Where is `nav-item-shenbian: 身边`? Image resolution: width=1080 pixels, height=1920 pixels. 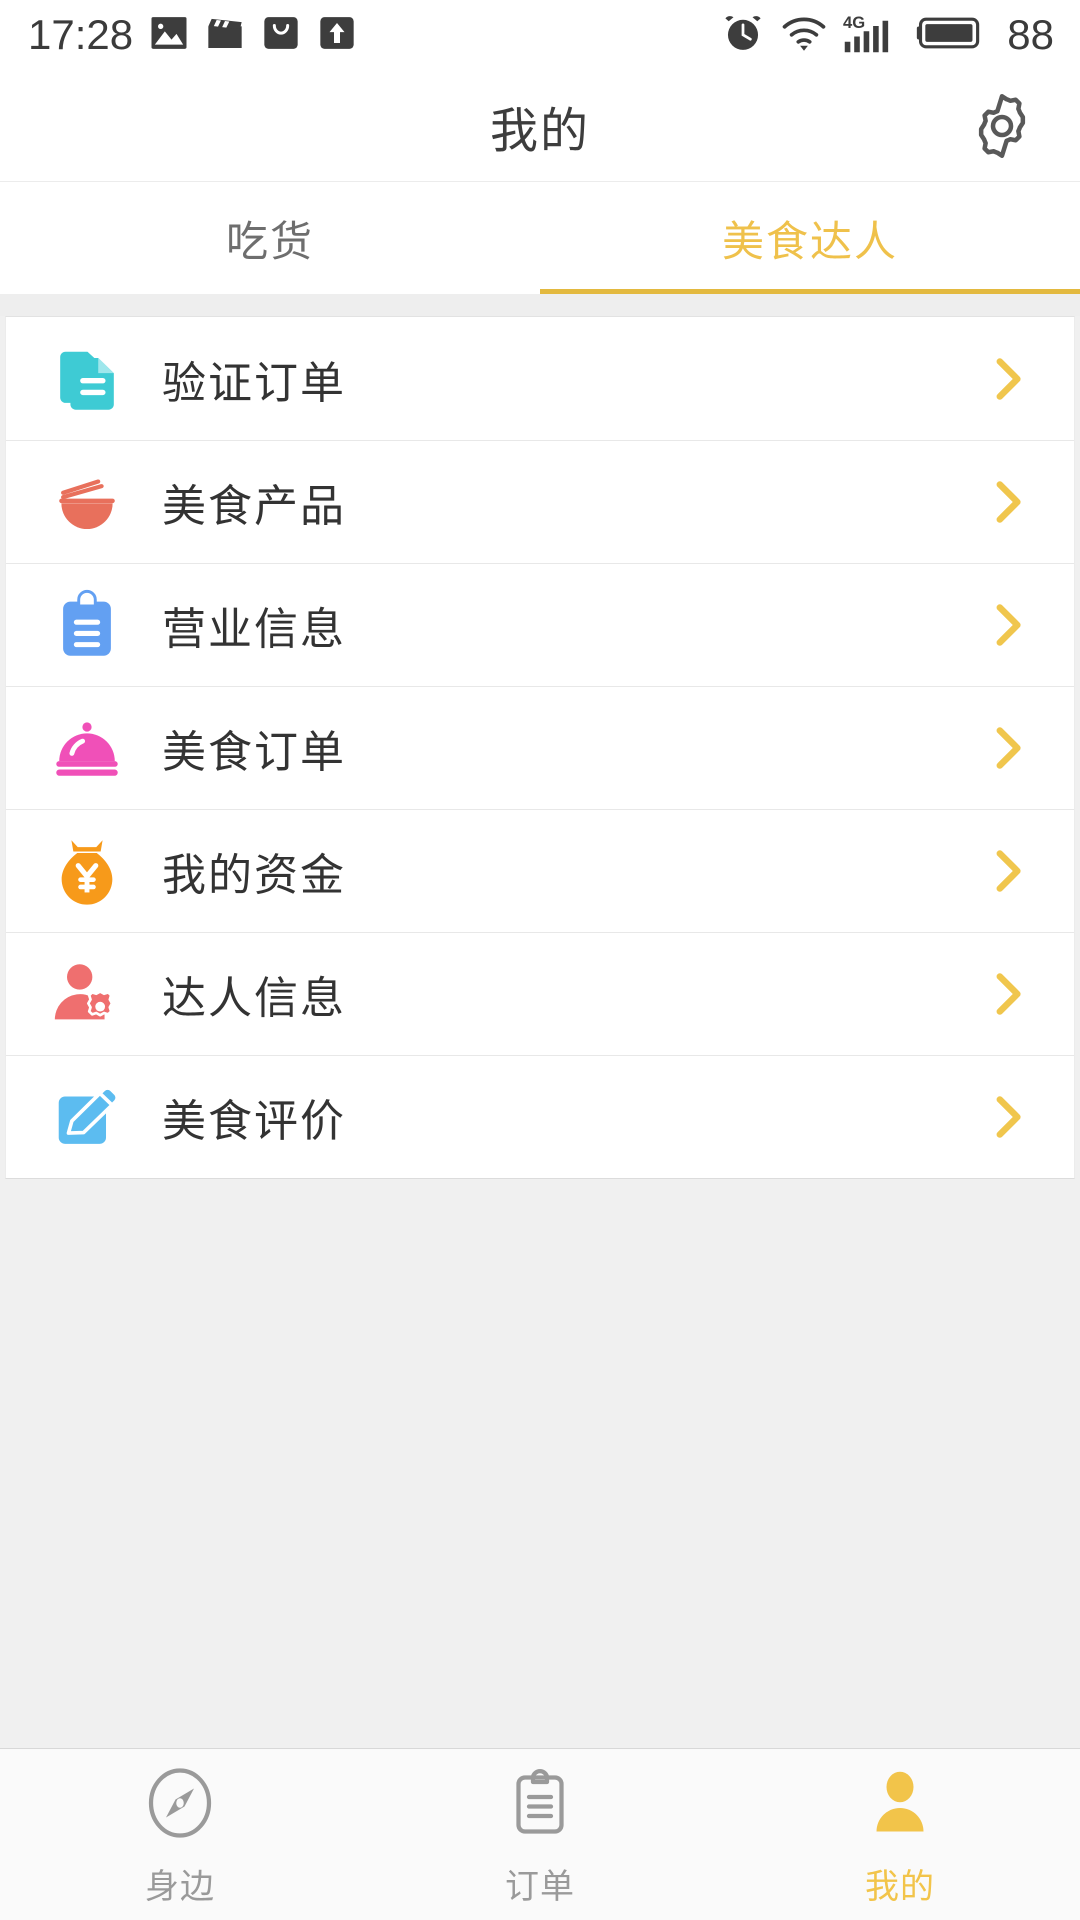 nav-item-shenbian: 身边 is located at coordinates (180, 1834).